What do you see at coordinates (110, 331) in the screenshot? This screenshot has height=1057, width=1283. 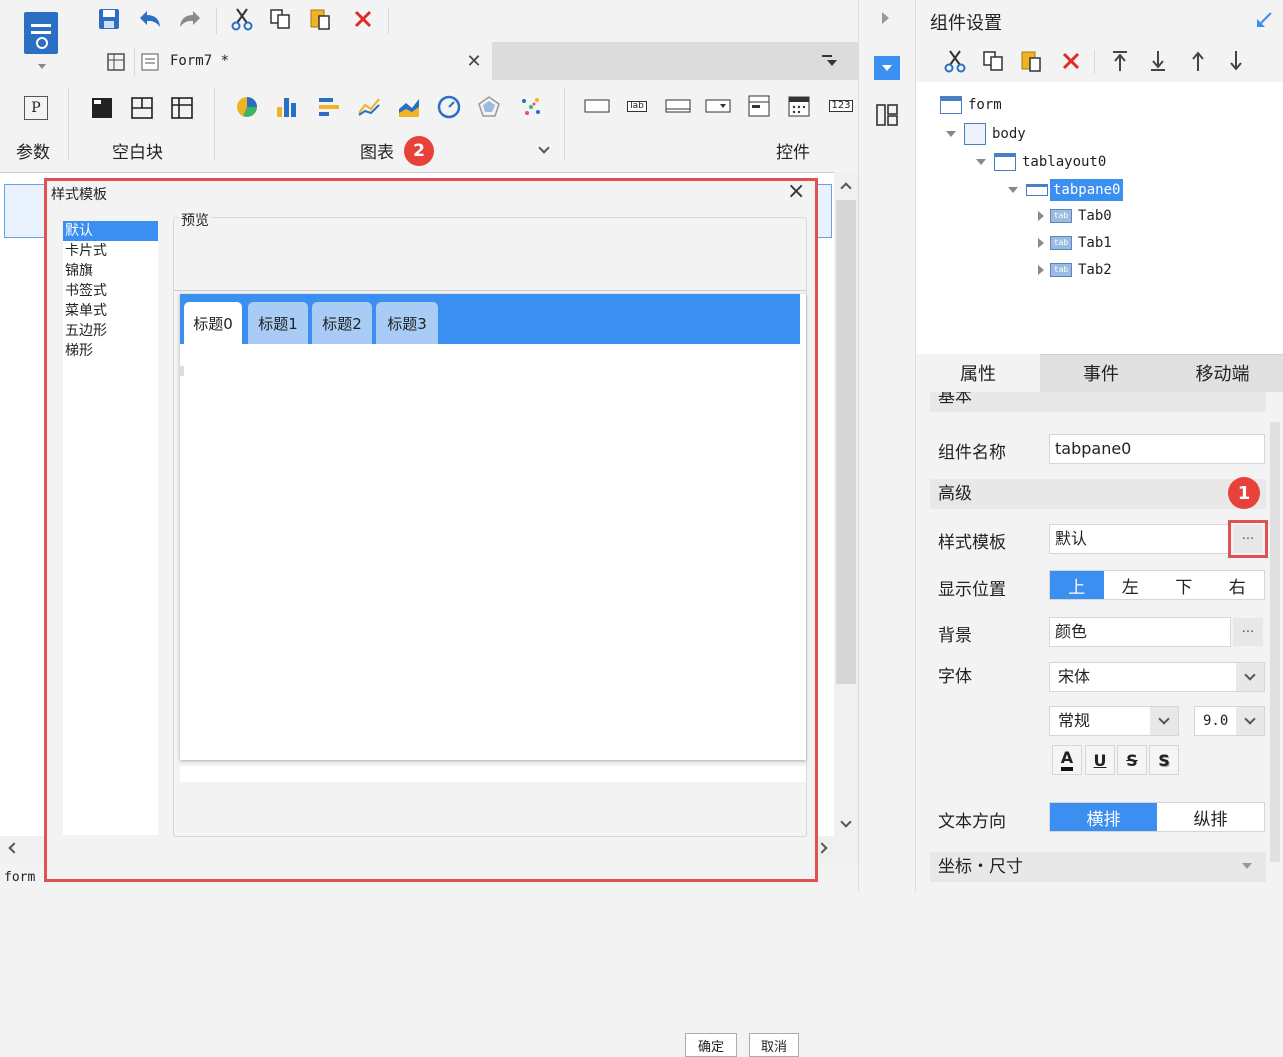 I see `template-item-pentagon: 五边形` at bounding box center [110, 331].